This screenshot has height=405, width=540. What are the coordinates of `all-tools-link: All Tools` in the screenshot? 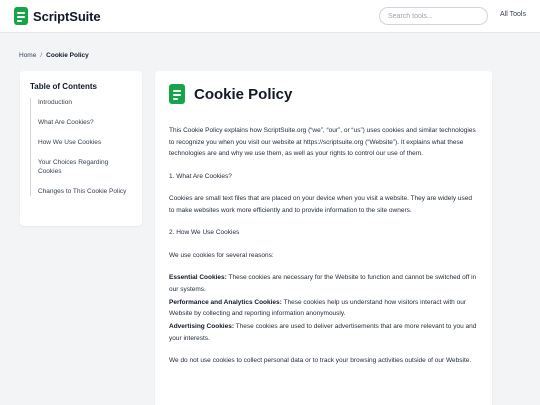 It's located at (513, 14).